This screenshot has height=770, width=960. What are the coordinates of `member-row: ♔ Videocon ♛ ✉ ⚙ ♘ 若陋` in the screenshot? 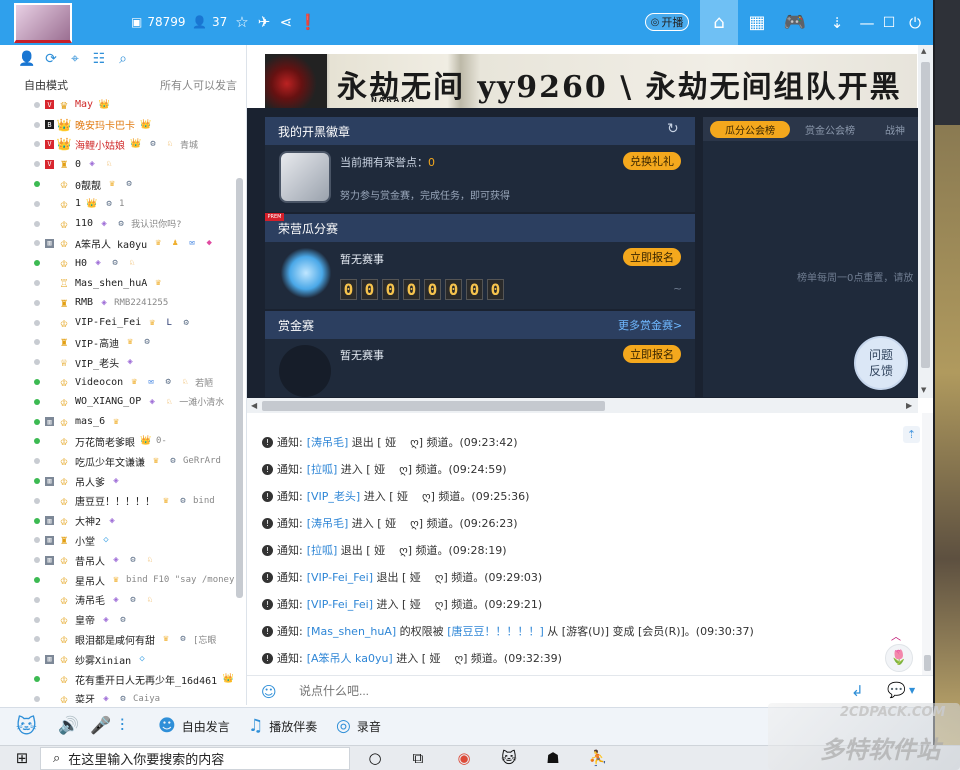 It's located at (120, 382).